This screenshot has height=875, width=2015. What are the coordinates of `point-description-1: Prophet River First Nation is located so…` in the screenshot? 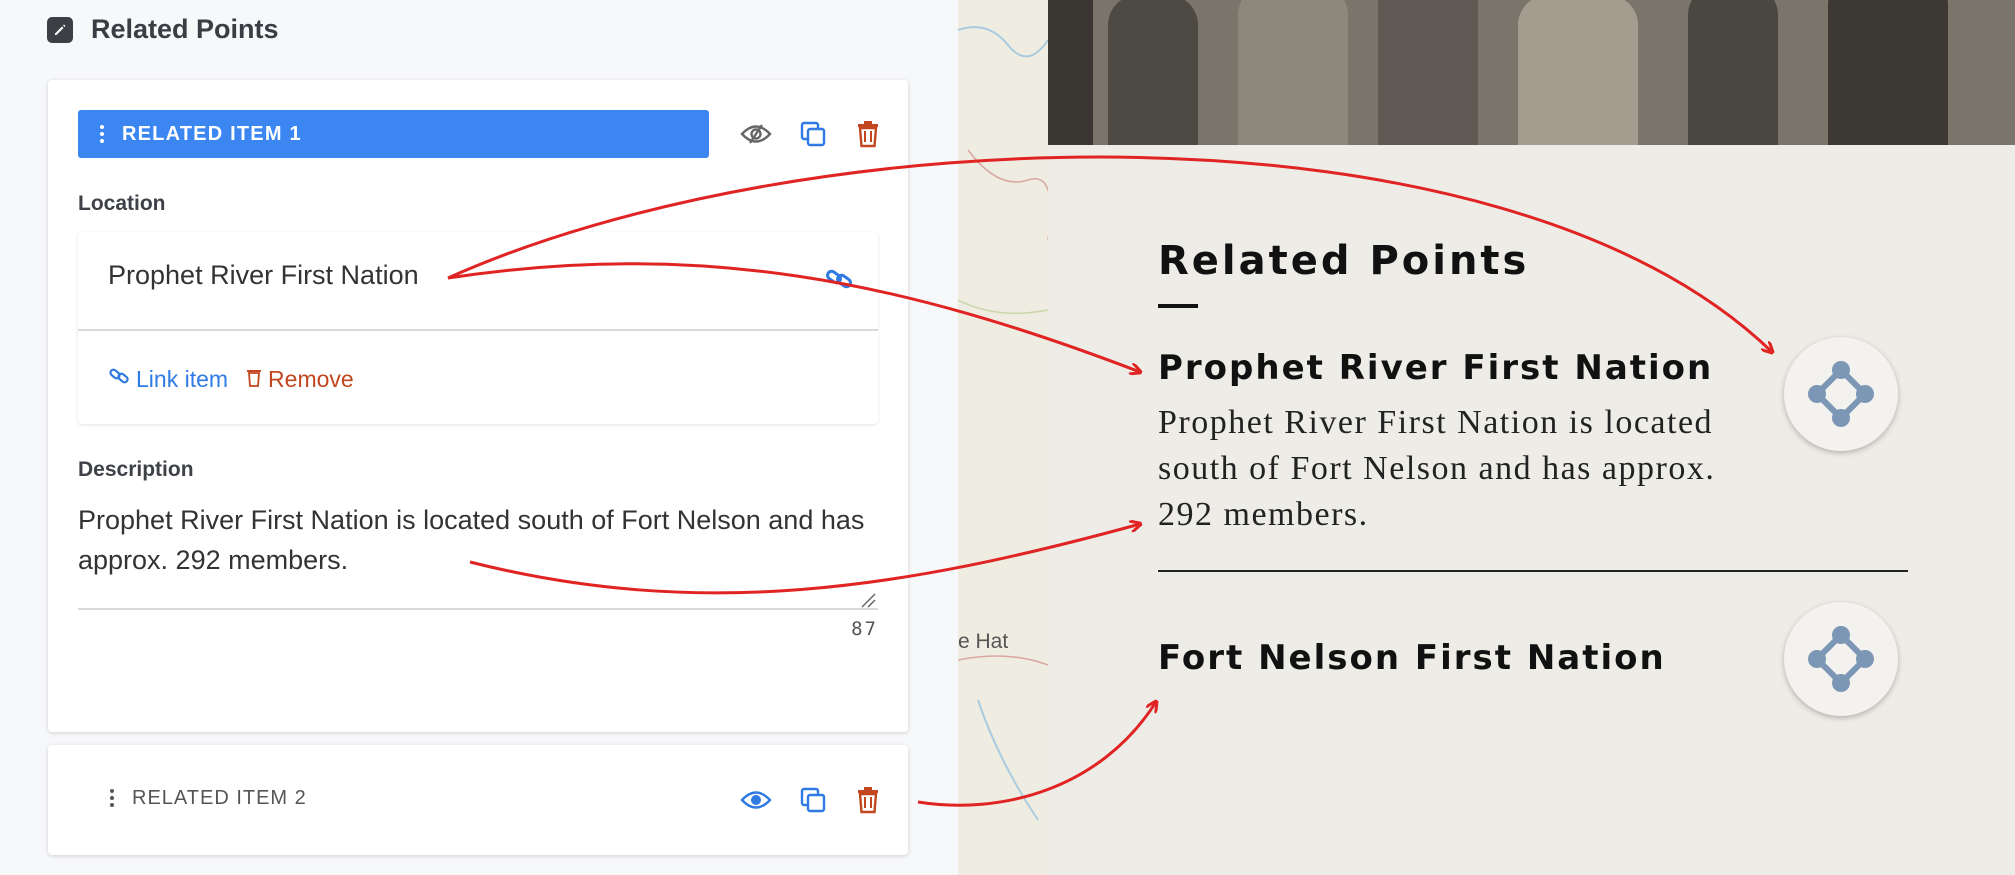 It's located at (1437, 468).